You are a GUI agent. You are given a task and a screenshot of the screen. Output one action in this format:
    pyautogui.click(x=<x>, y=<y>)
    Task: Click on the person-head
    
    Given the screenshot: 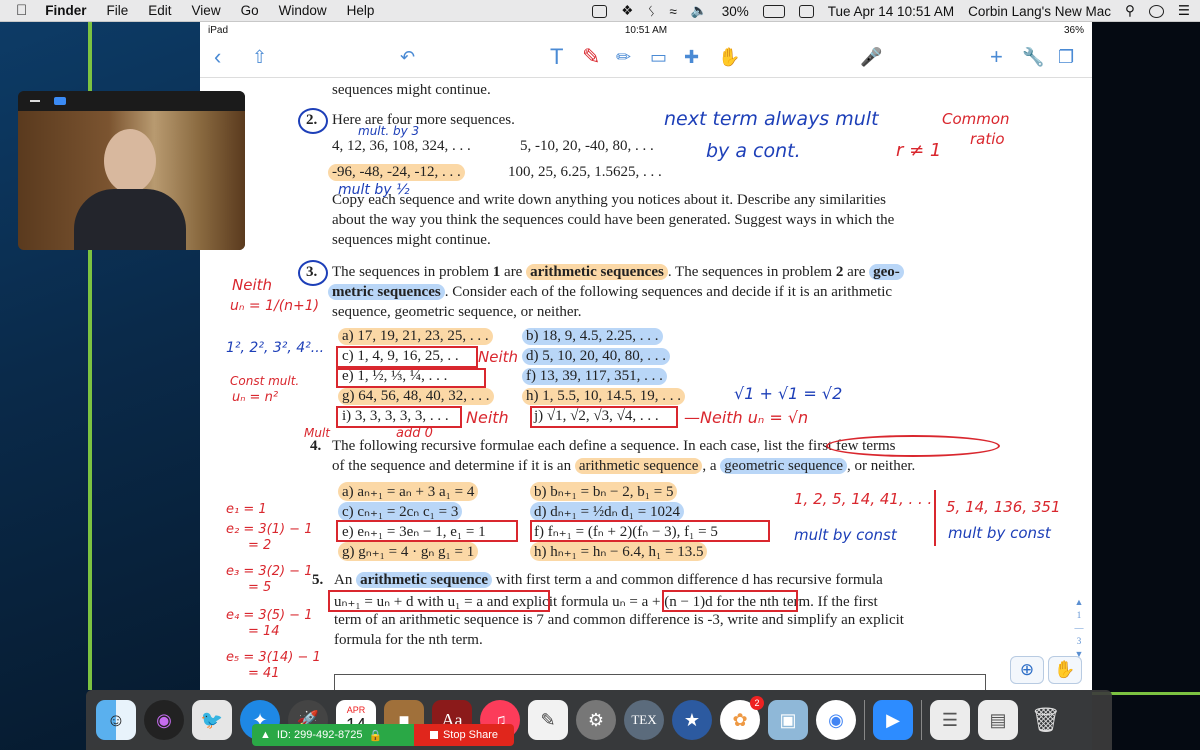 What is the action you would take?
    pyautogui.click(x=130, y=161)
    